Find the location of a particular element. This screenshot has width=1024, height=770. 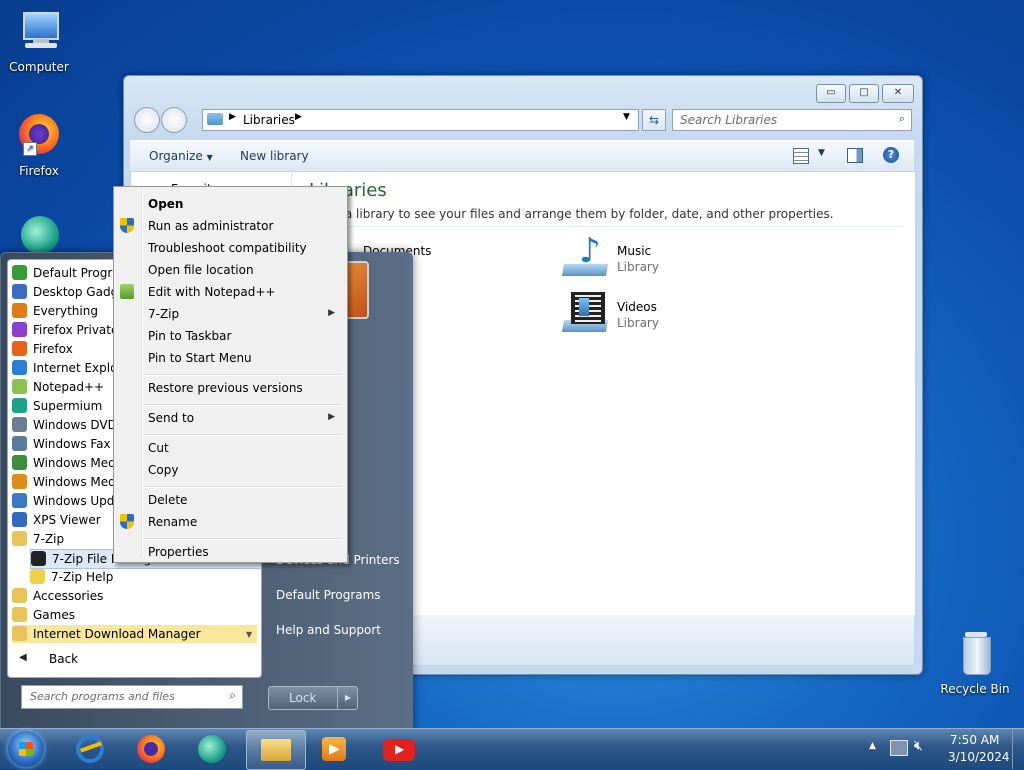

context-menu-label: Delete is located at coordinates (168, 500).